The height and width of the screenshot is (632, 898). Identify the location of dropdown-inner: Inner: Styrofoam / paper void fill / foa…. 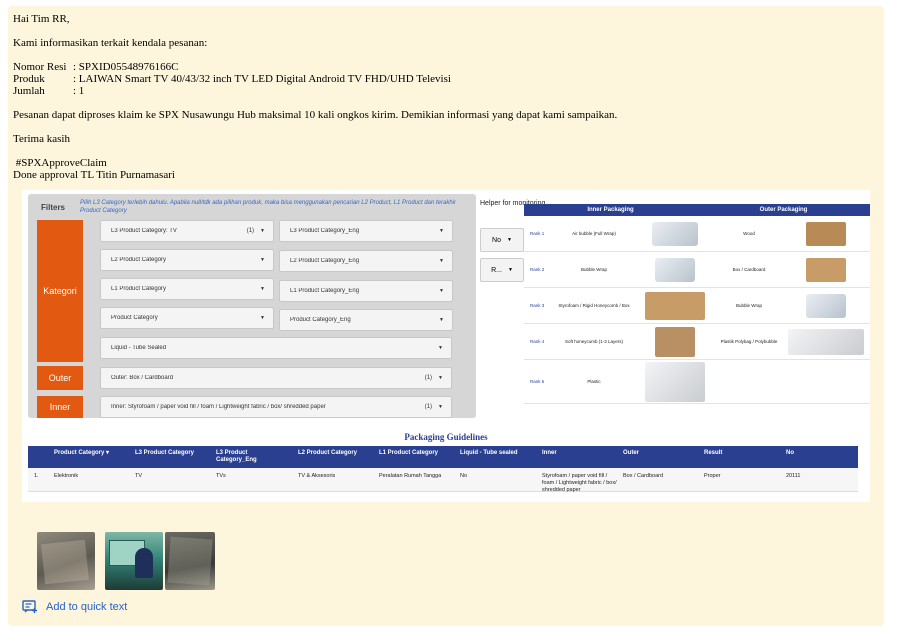
(276, 407).